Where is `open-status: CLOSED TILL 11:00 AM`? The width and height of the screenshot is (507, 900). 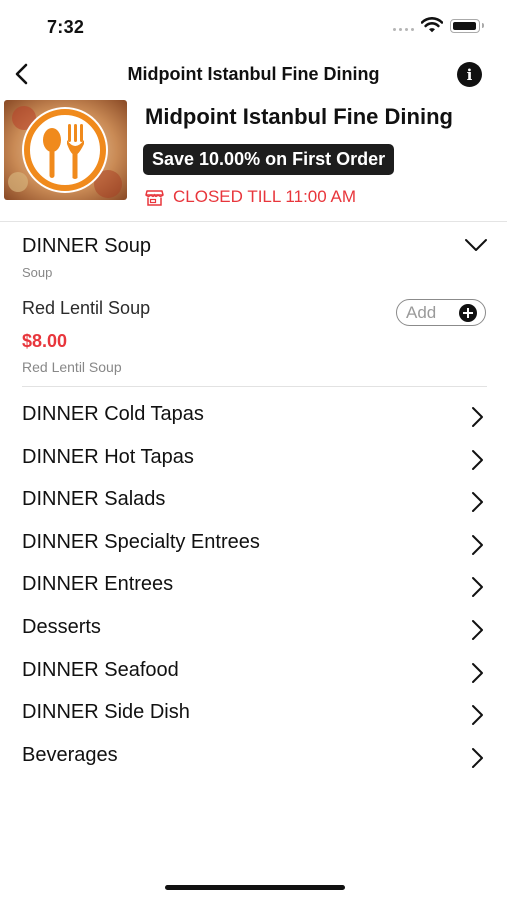 open-status: CLOSED TILL 11:00 AM is located at coordinates (250, 197).